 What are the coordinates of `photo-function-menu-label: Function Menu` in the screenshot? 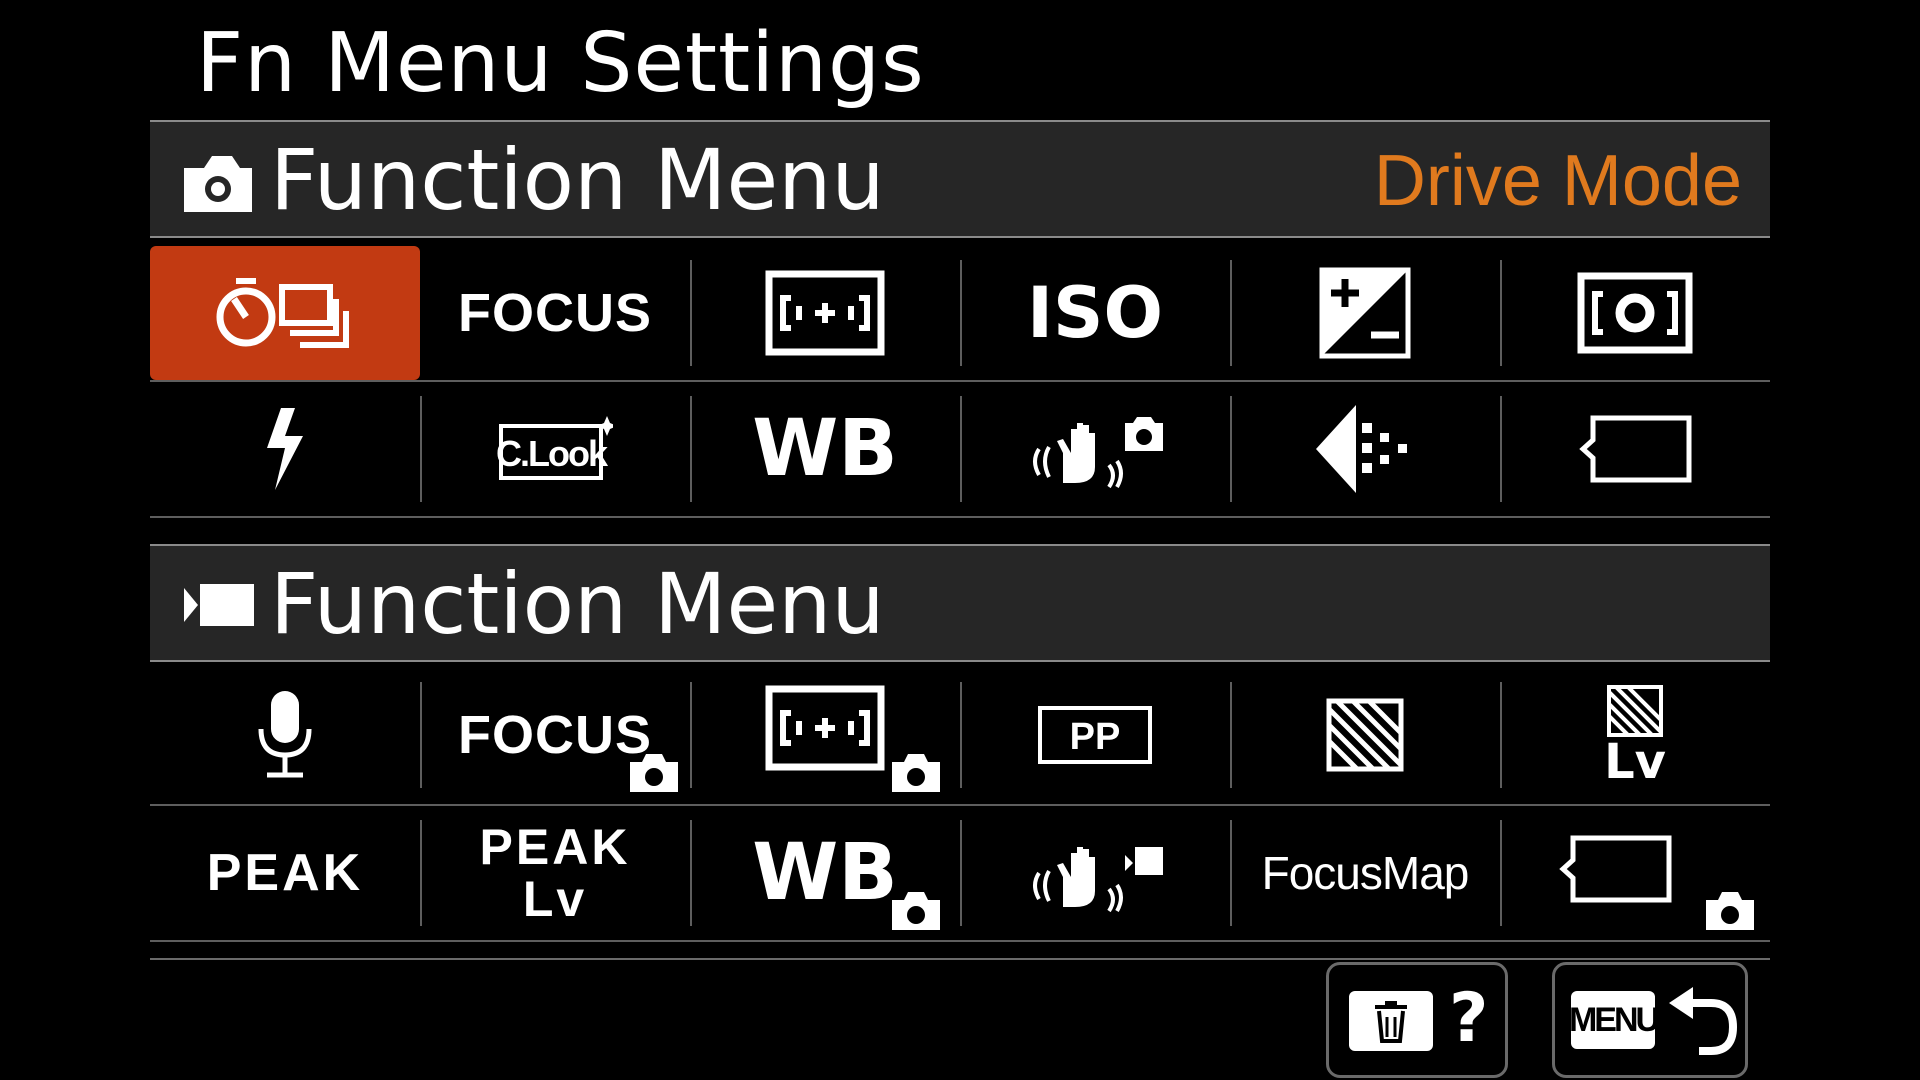 It's located at (577, 180).